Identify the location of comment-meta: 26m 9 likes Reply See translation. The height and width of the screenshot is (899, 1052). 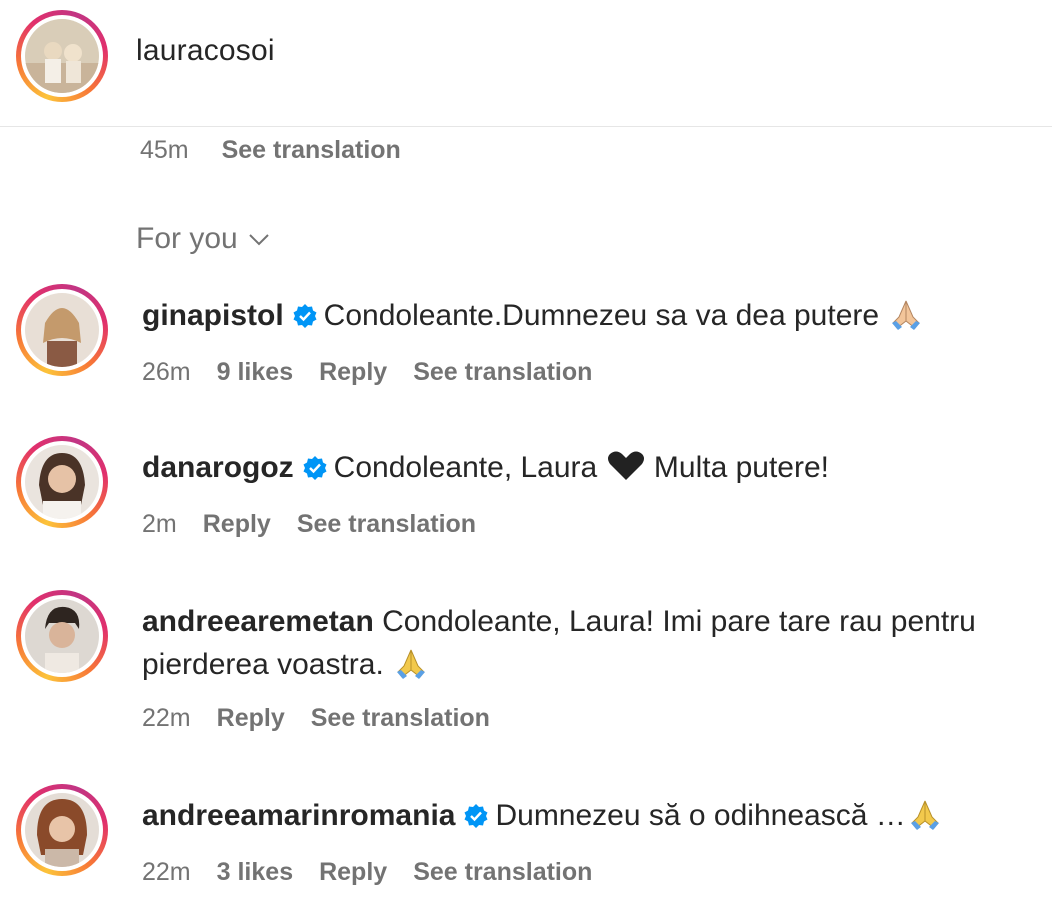
(380, 372).